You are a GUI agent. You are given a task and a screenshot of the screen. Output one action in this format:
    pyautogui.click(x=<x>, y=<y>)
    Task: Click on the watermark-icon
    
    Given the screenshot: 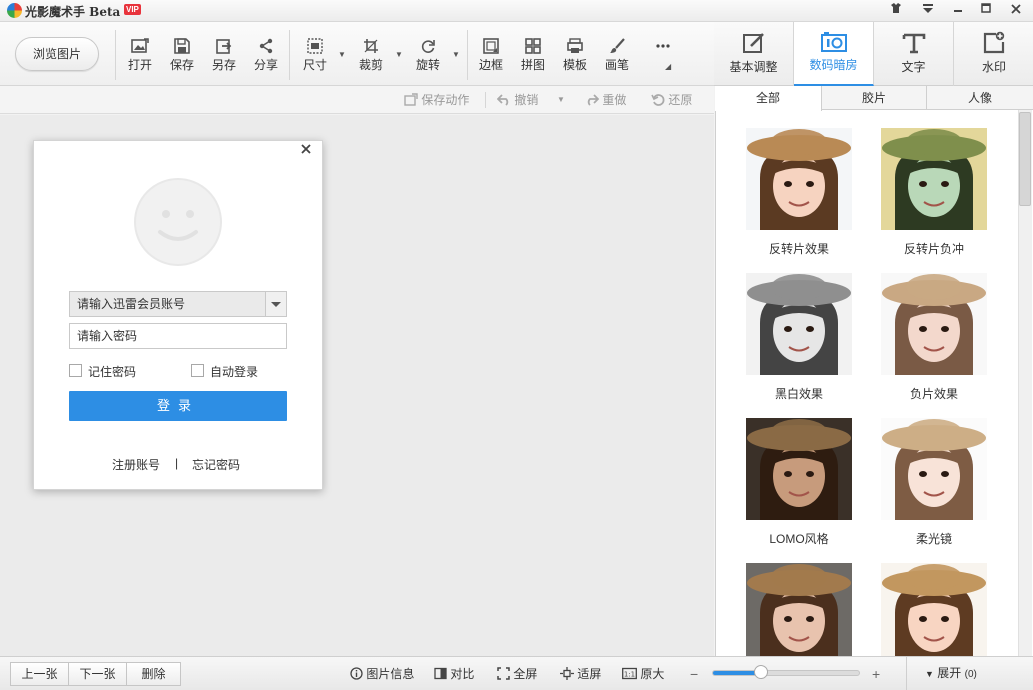 What is the action you would take?
    pyautogui.click(x=994, y=42)
    